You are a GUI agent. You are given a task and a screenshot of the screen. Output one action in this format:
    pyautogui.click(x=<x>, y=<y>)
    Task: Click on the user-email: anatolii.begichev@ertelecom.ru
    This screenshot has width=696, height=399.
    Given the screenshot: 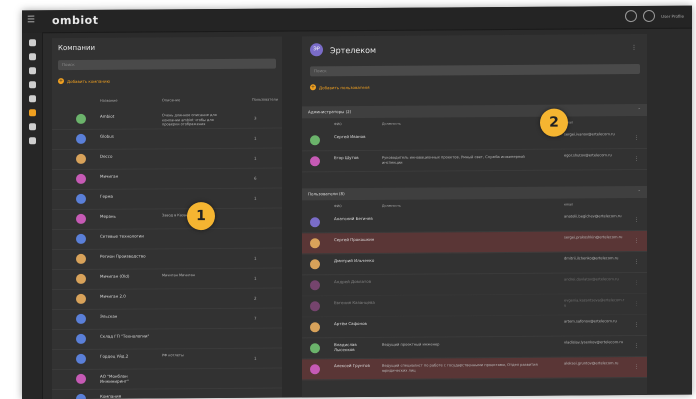 What is the action you would take?
    pyautogui.click(x=595, y=216)
    